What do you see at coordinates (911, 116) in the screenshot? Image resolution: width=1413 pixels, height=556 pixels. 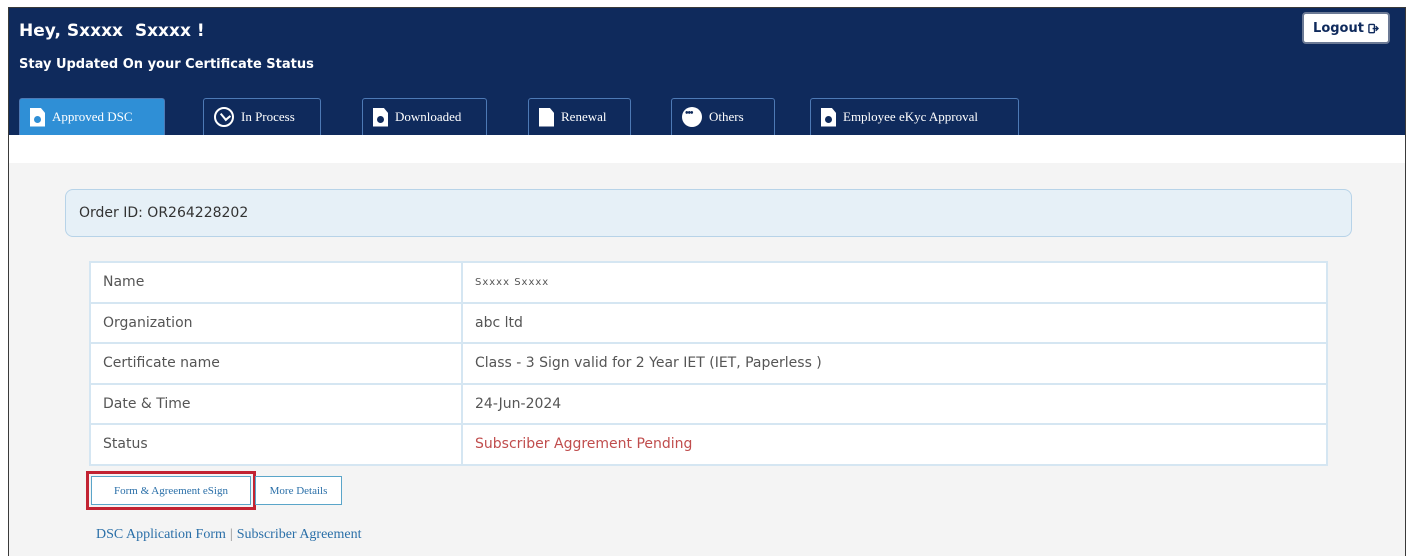 I see `tab-label: Employee eKyc Approval` at bounding box center [911, 116].